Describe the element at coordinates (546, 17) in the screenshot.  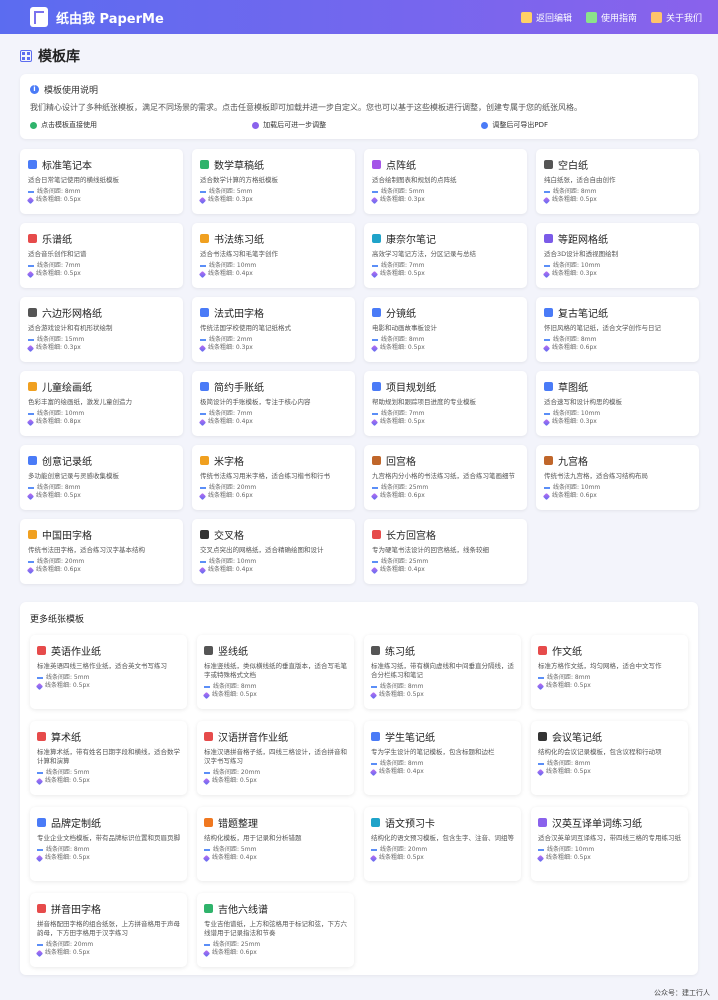
I see `back-to-edit-link: 返回编辑` at that location.